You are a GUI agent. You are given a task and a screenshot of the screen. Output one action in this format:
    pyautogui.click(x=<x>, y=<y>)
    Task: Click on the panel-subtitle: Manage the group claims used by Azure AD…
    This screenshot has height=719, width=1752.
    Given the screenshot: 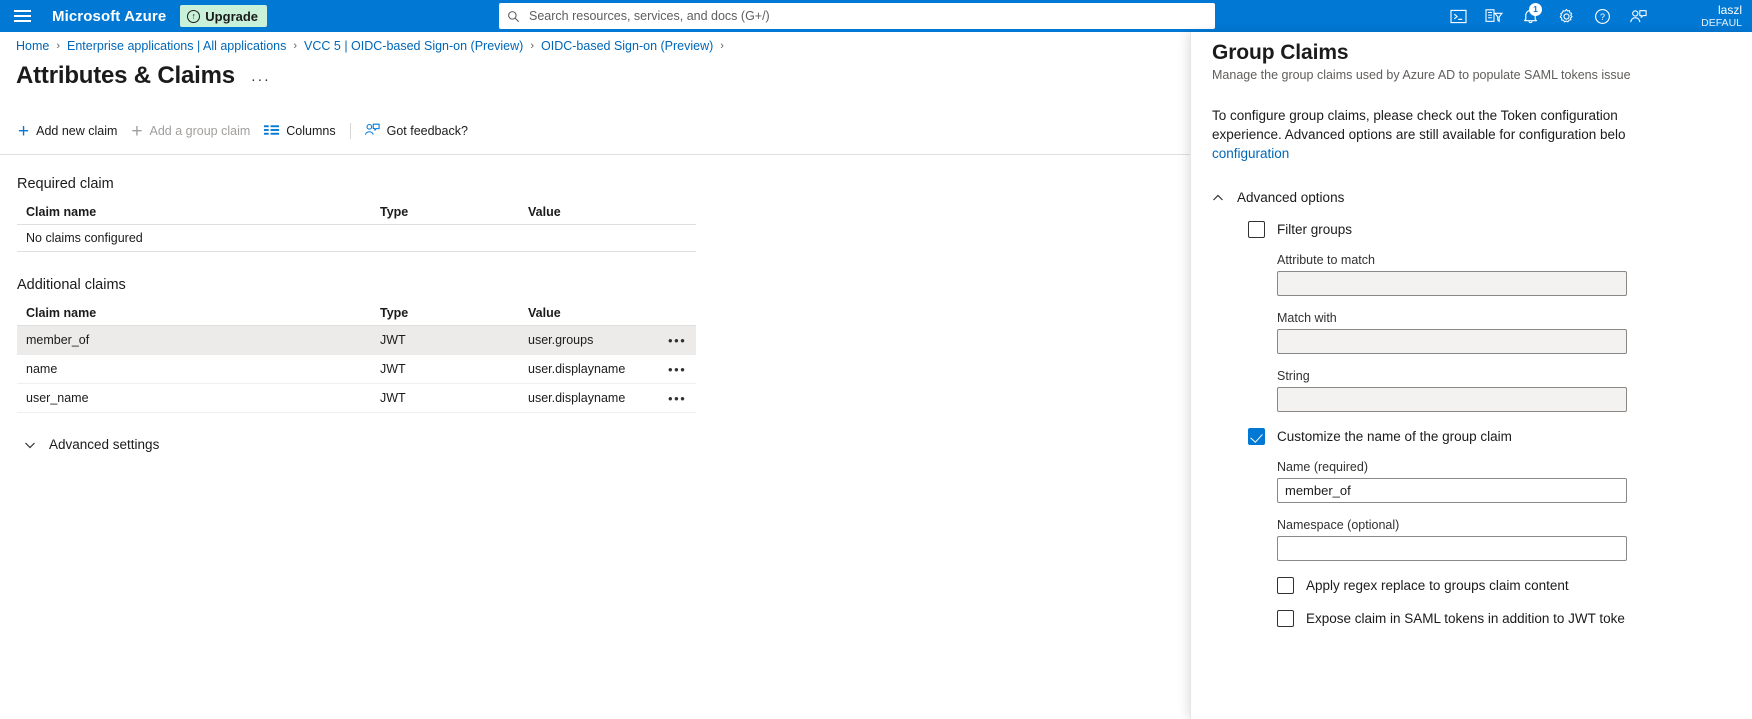 What is the action you would take?
    pyautogui.click(x=1421, y=75)
    